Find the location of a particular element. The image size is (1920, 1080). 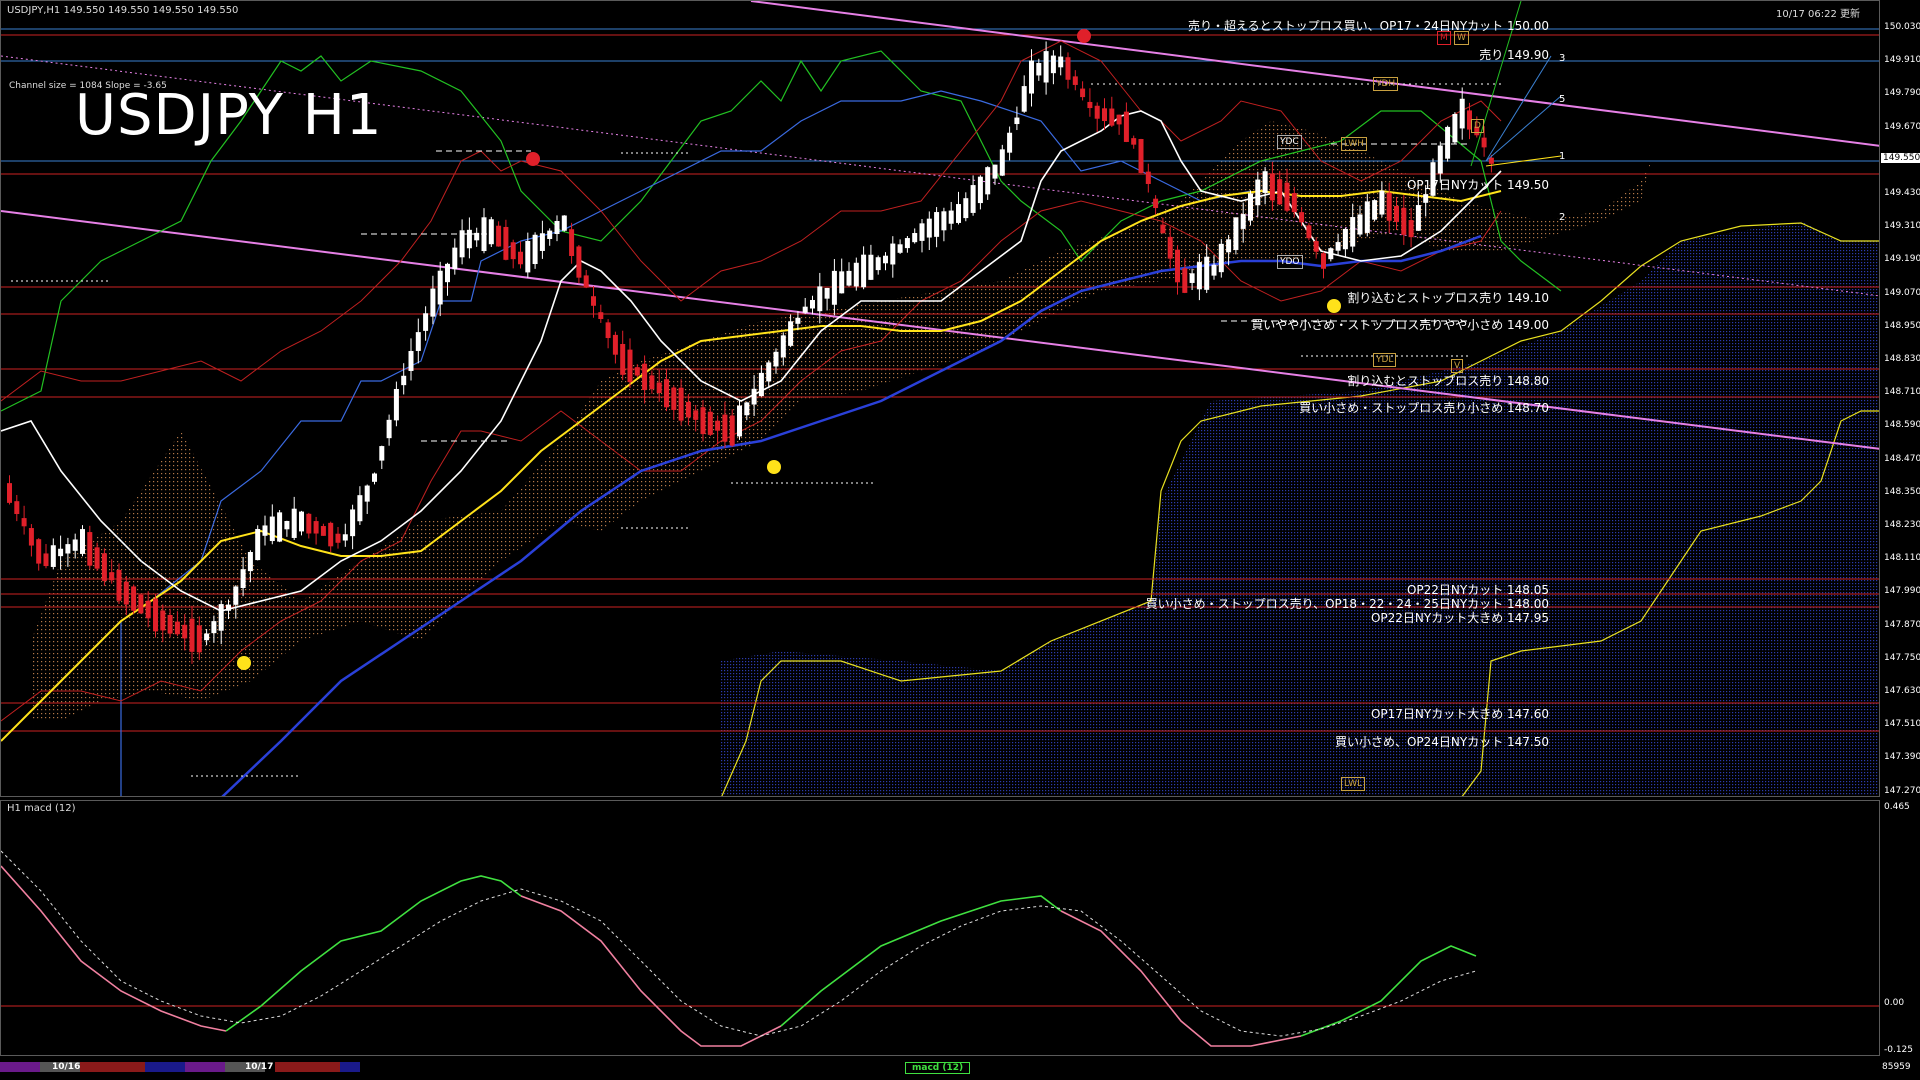

price-axis-tick: 149.070 is located at coordinates (1902, 292).